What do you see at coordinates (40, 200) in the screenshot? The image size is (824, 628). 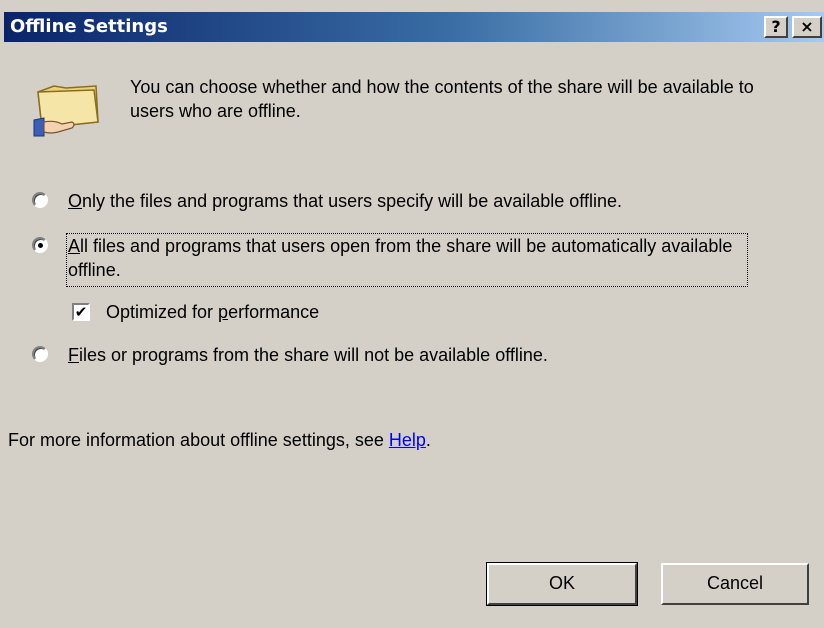 I see `radio-user-specified` at bounding box center [40, 200].